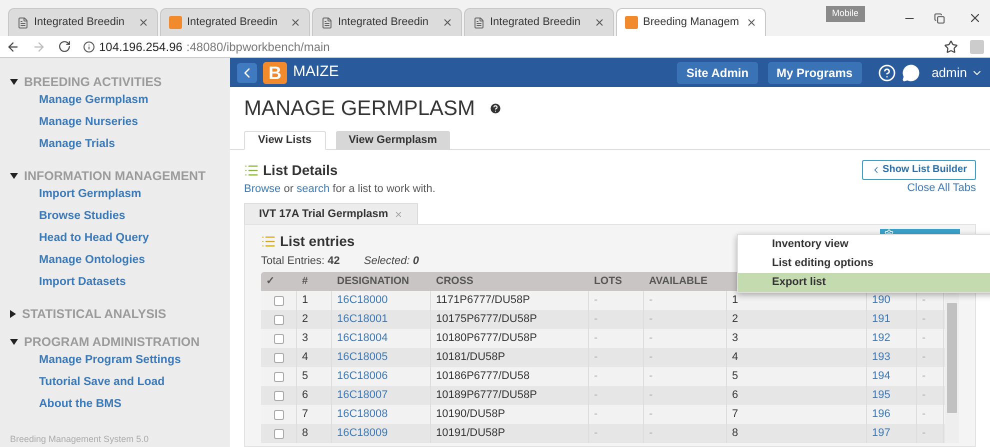 The height and width of the screenshot is (447, 990). I want to click on chat-icon, so click(911, 73).